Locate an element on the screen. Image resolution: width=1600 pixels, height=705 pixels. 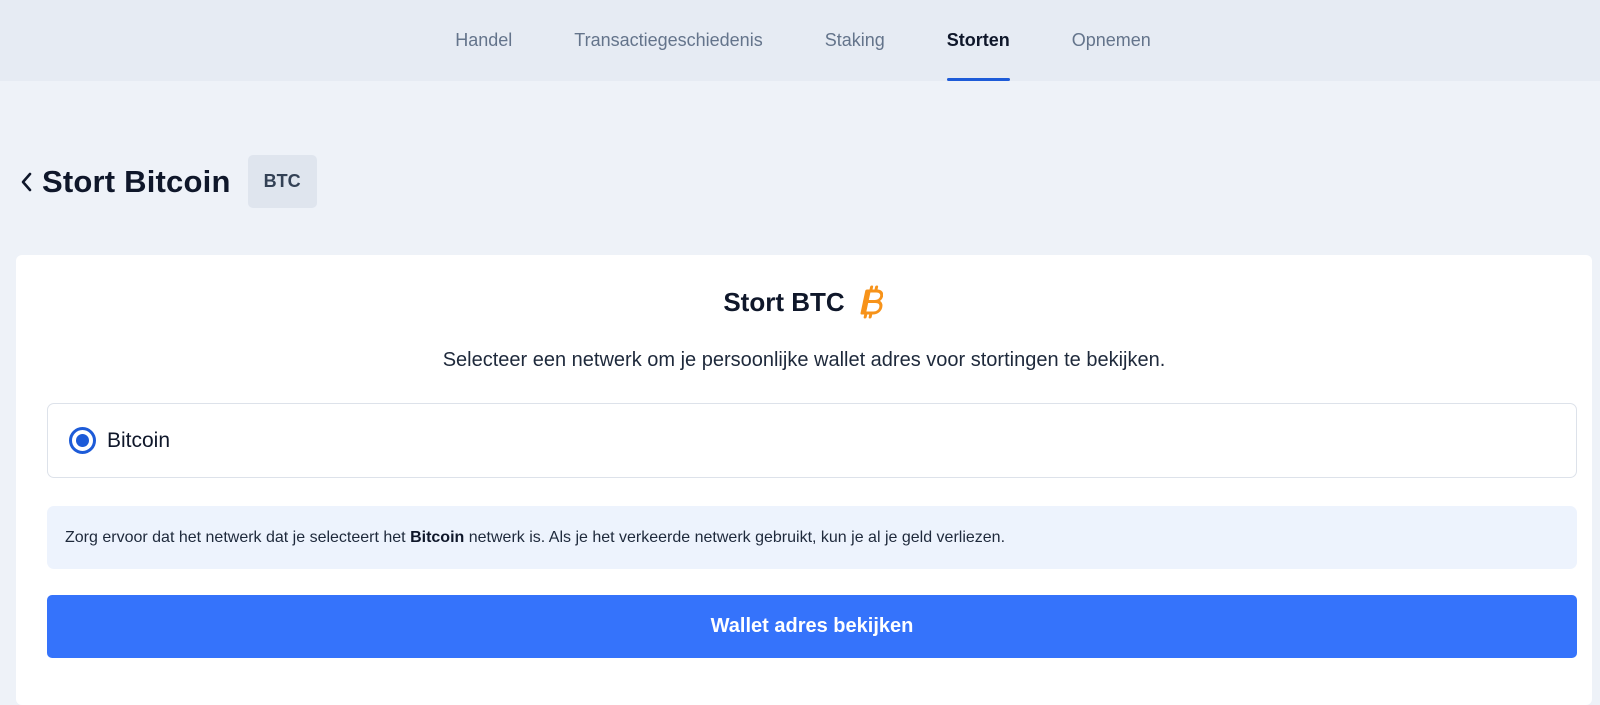
tab-opnemen: Opnemen is located at coordinates (1111, 40).